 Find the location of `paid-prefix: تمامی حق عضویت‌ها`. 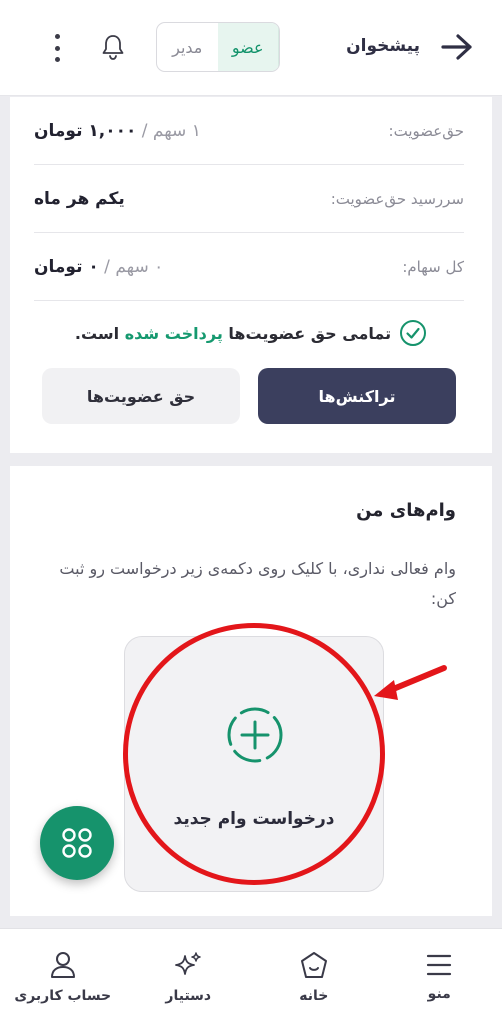

paid-prefix: تمامی حق عضویت‌ها is located at coordinates (310, 333).